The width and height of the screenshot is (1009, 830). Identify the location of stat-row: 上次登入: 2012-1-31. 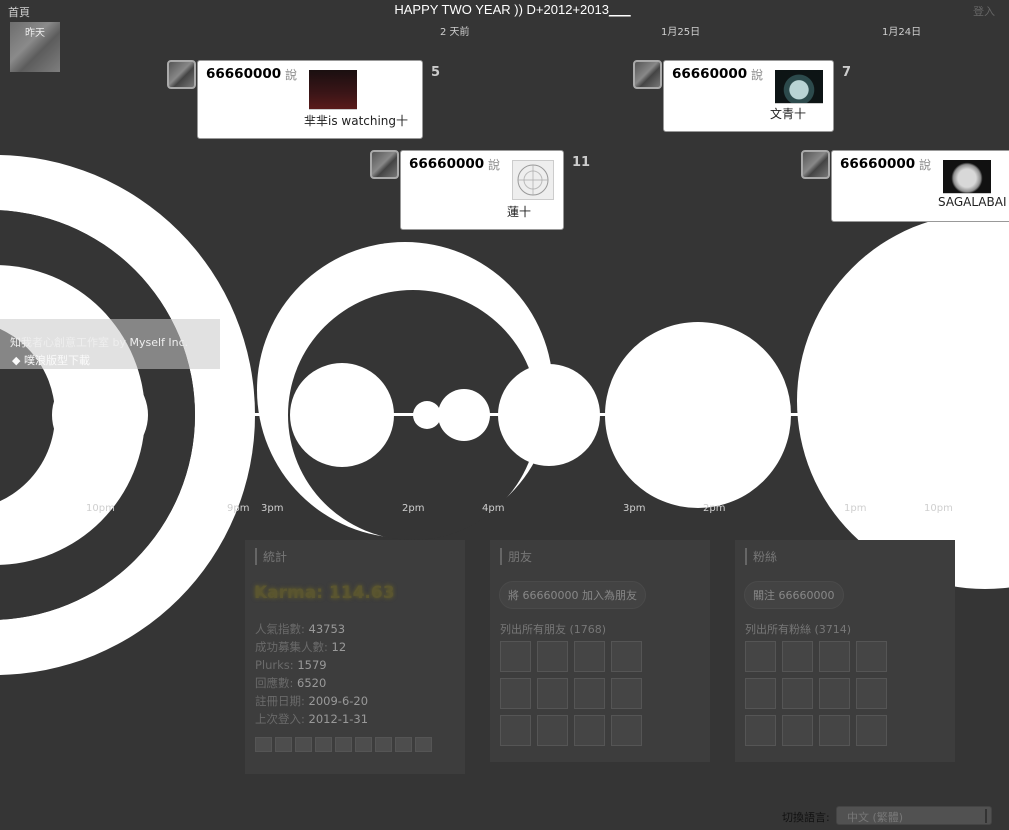
(312, 719).